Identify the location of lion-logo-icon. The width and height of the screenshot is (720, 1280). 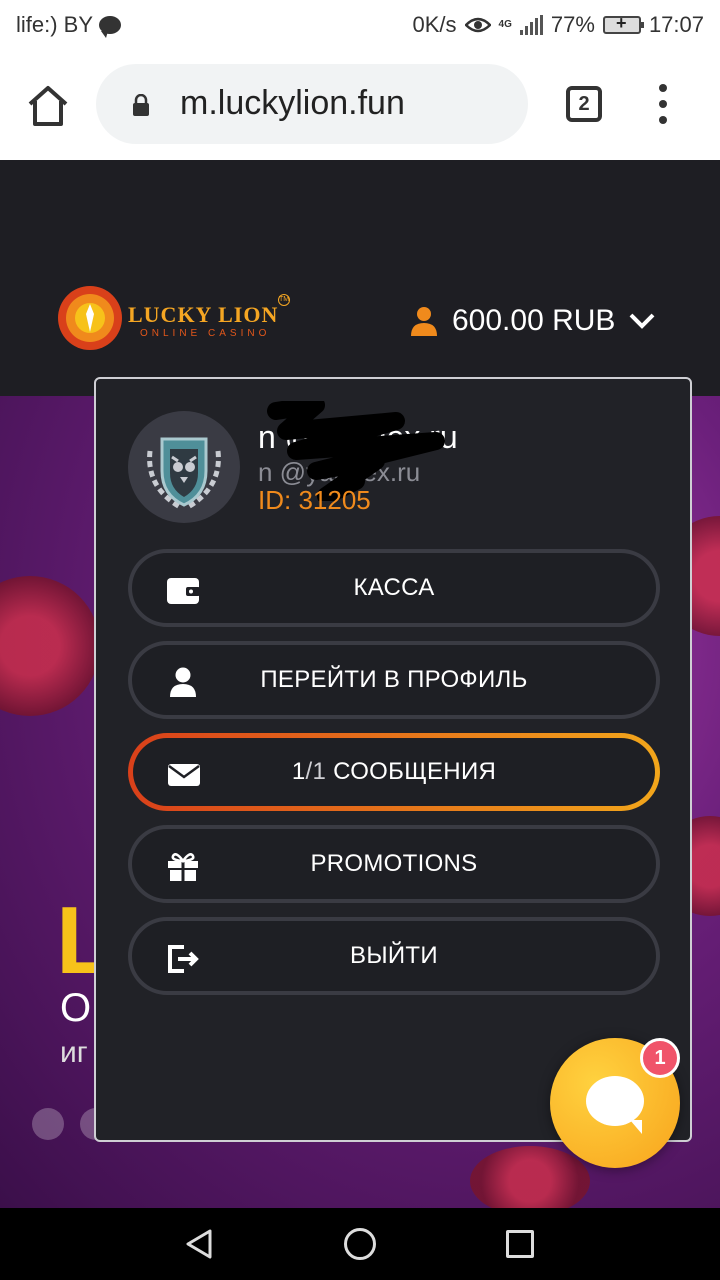
(90, 318).